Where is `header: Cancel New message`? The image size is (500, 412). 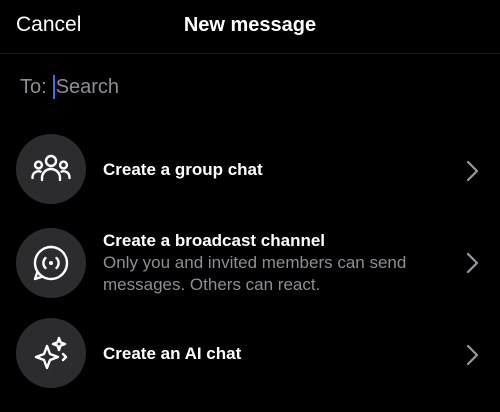
header: Cancel New message is located at coordinates (250, 27).